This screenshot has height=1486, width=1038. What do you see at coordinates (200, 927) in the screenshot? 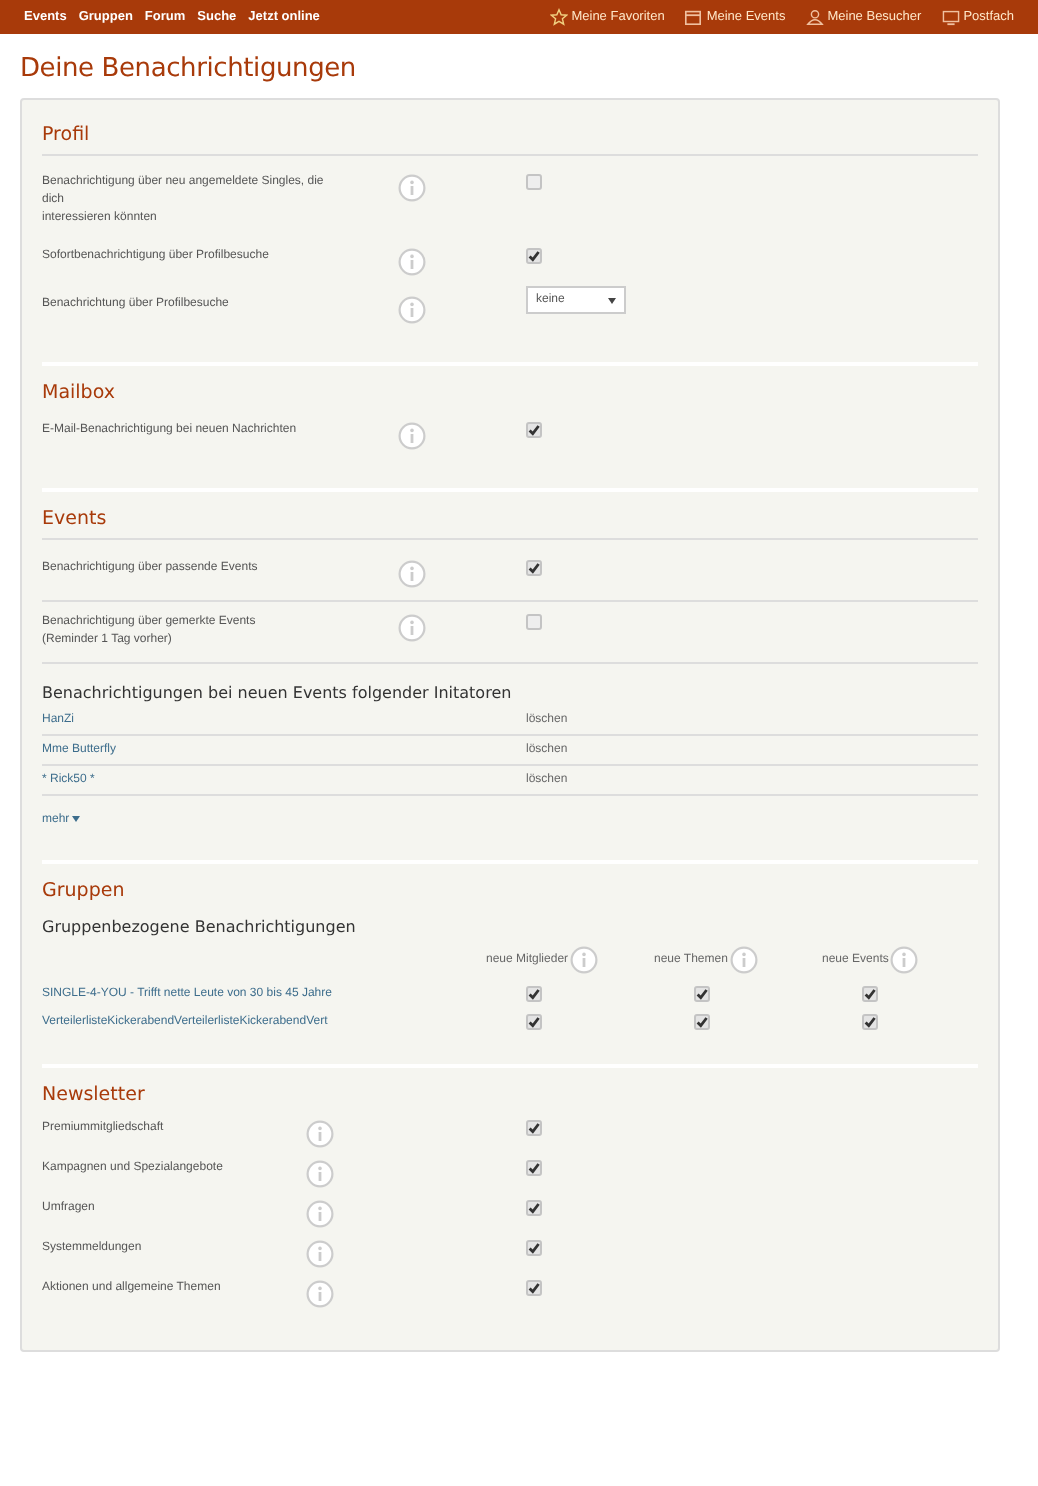
I see `subsection-heading: Gruppenbezogene Benachrichtigungen` at bounding box center [200, 927].